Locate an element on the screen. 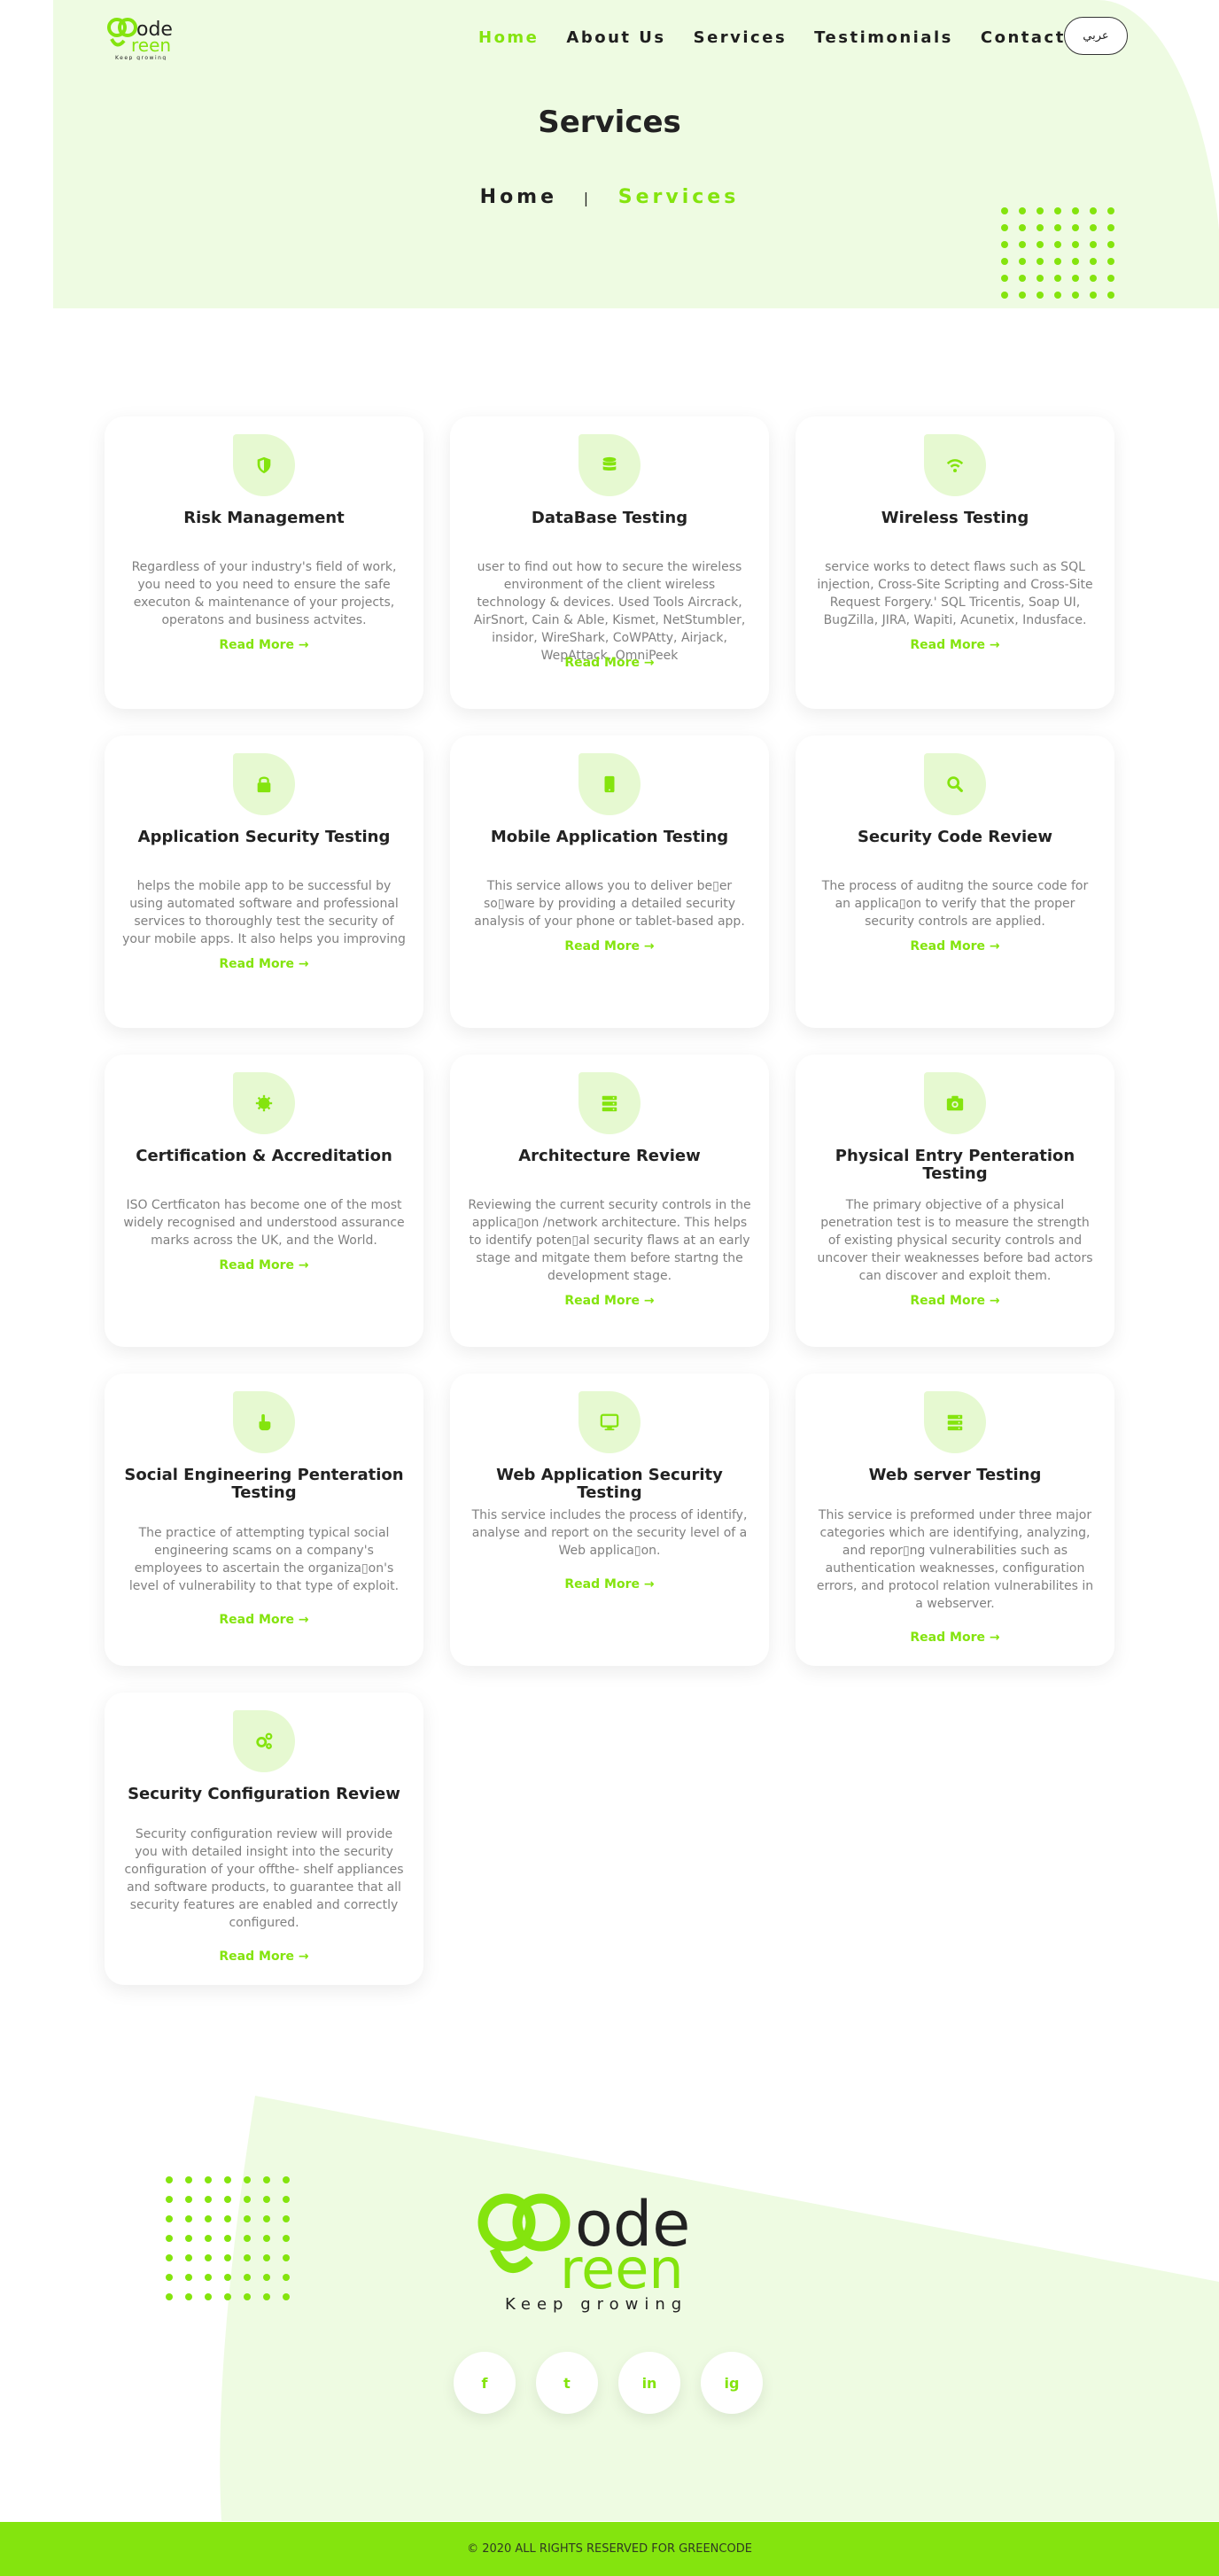 The height and width of the screenshot is (2576, 1219). facebook-icon: f is located at coordinates (484, 2383).